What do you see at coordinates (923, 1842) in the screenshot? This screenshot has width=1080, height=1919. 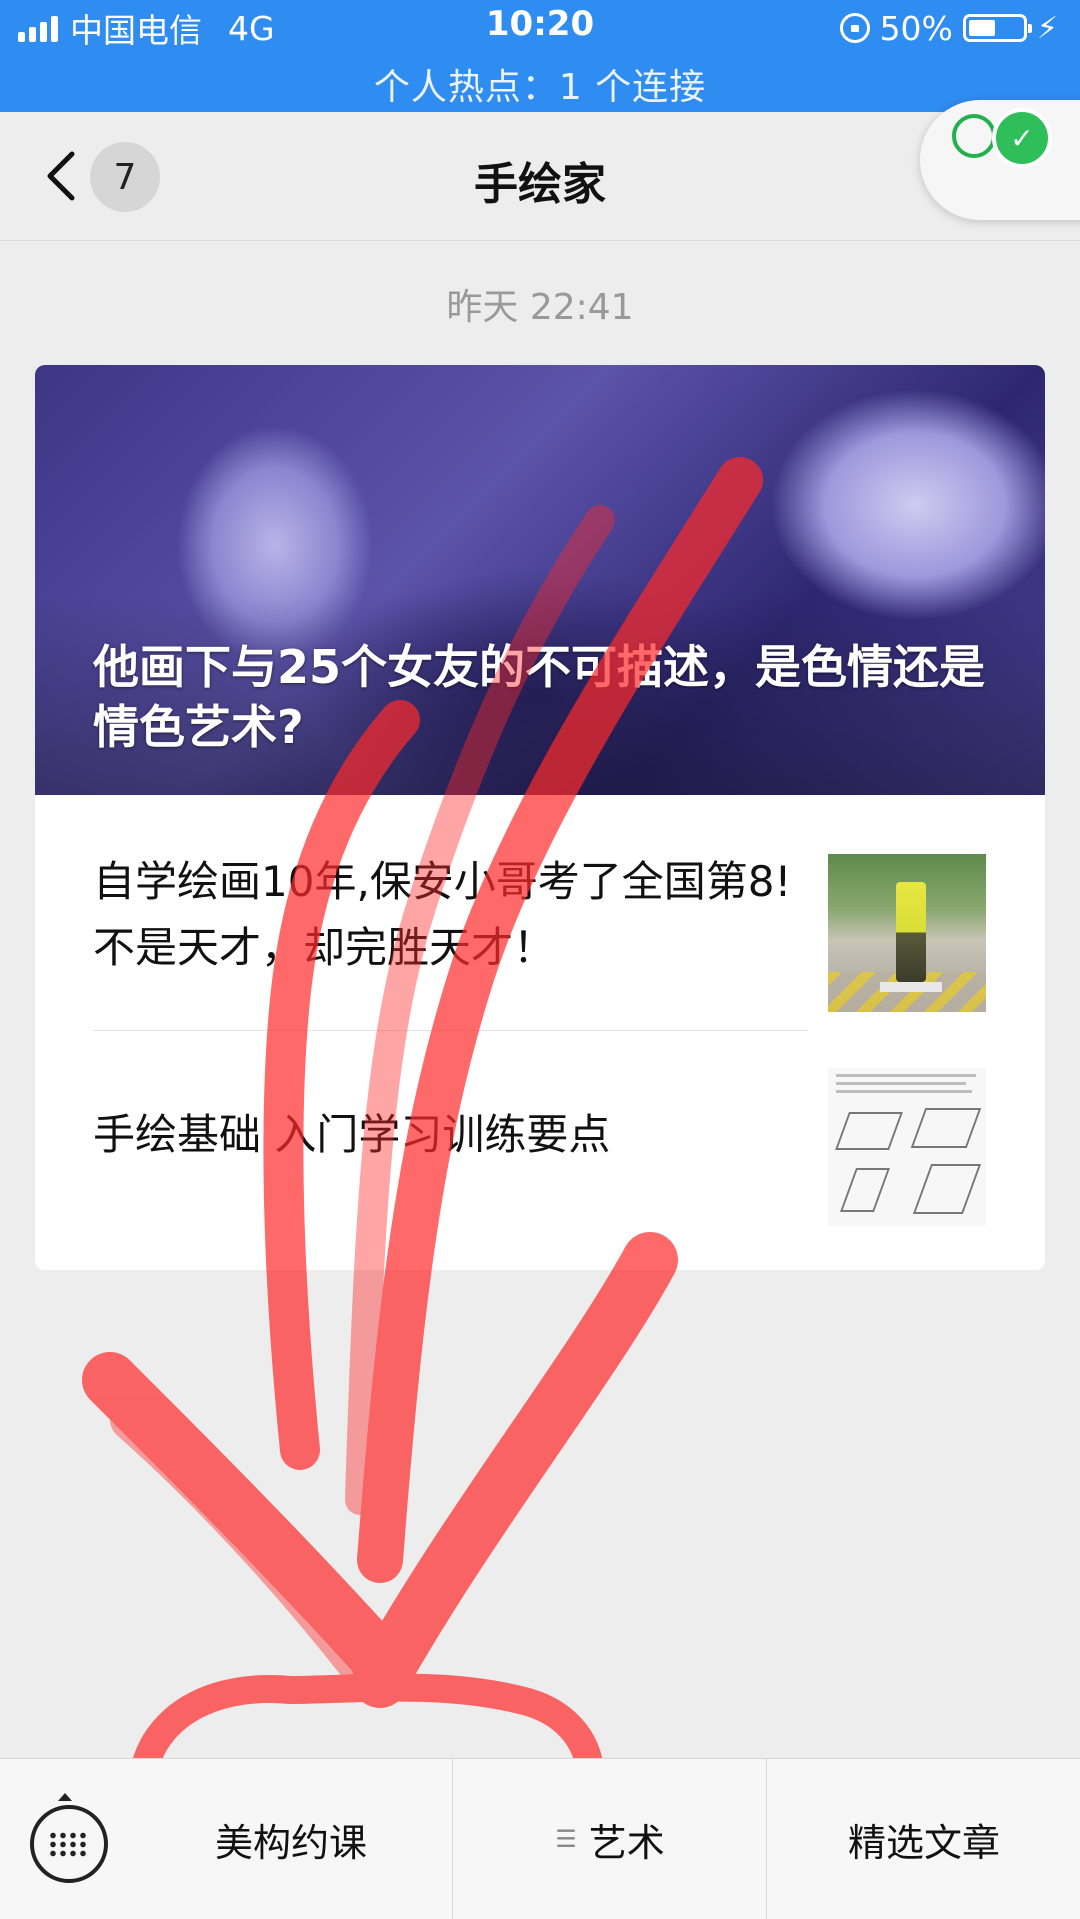 I see `menu-item-label: 精选文章` at bounding box center [923, 1842].